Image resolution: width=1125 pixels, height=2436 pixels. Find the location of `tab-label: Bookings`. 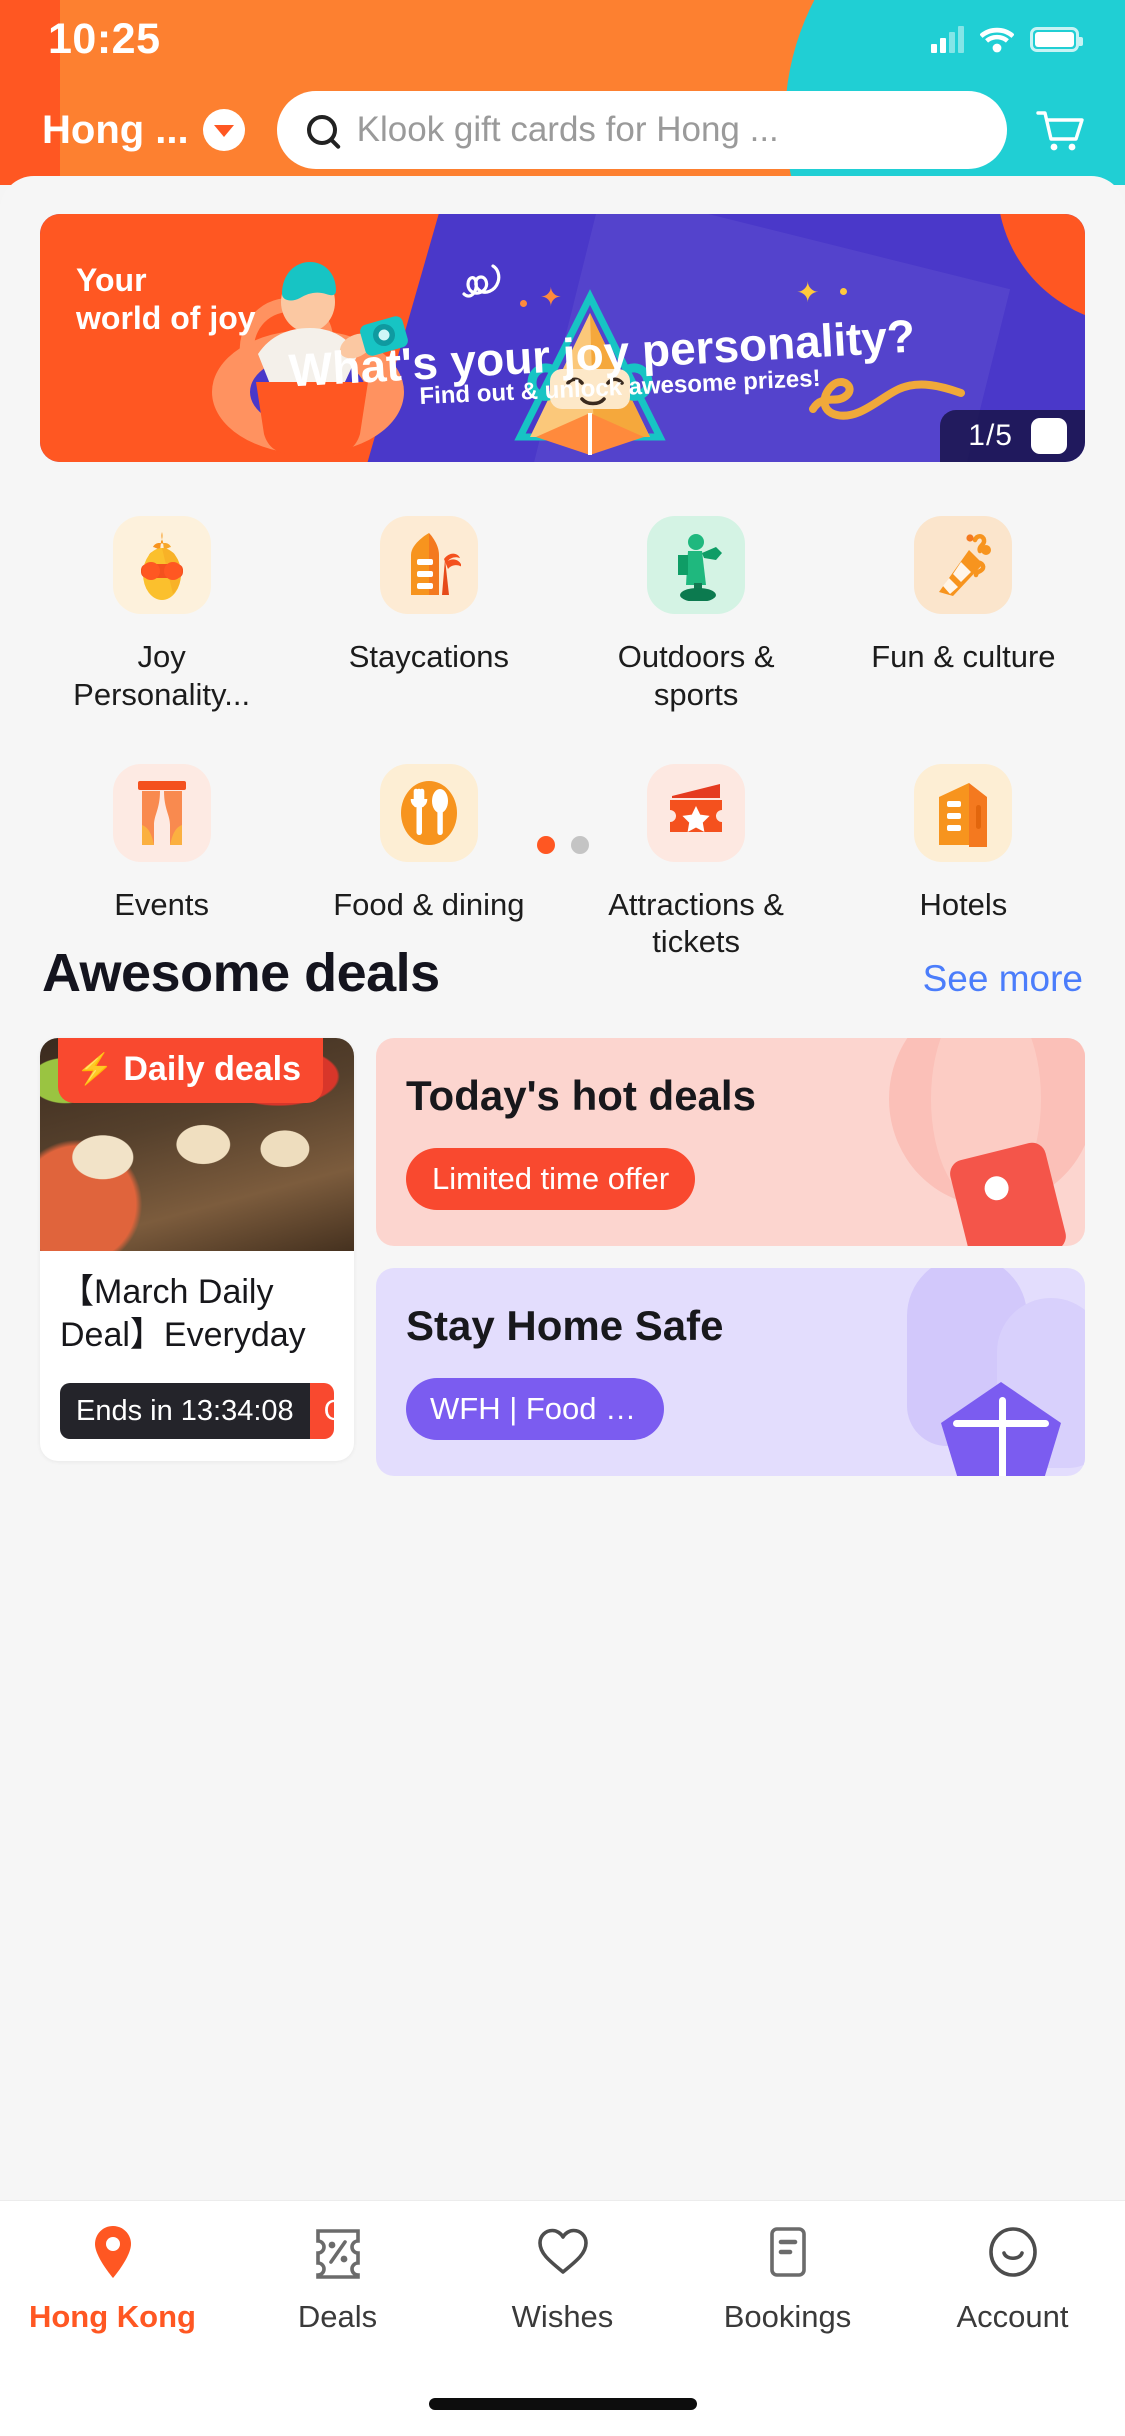

tab-label: Bookings is located at coordinates (787, 2316).